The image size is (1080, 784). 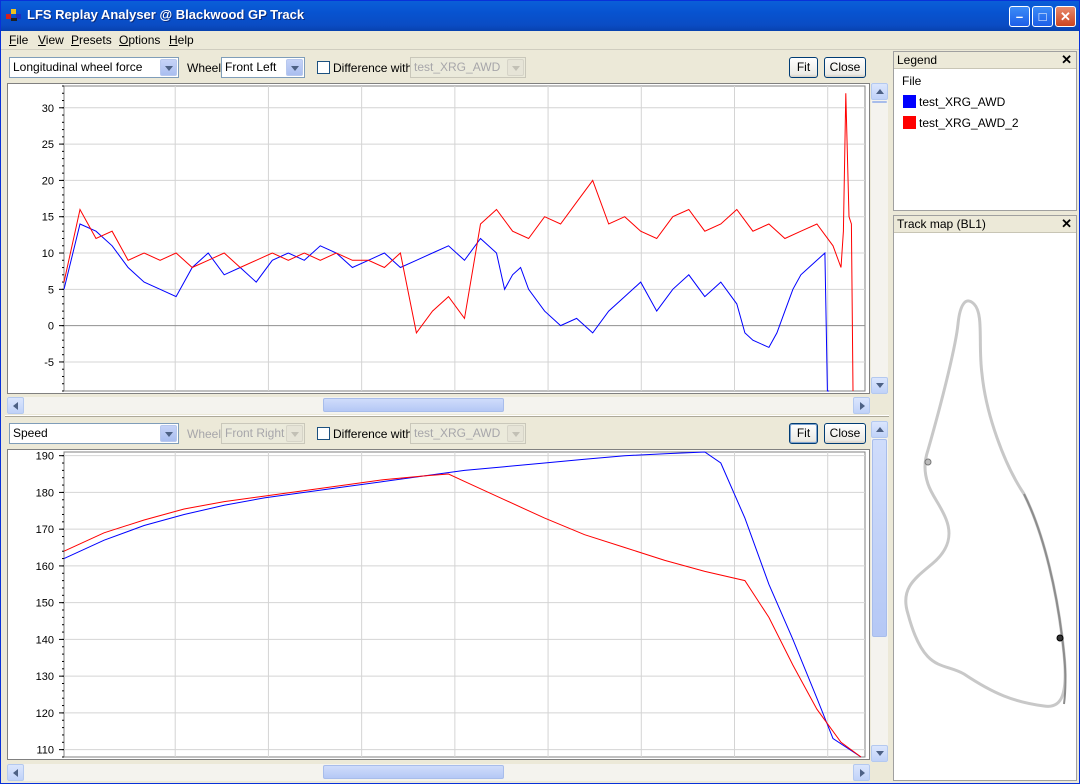 I want to click on close-icon: ✕, so click(x=1065, y=16).